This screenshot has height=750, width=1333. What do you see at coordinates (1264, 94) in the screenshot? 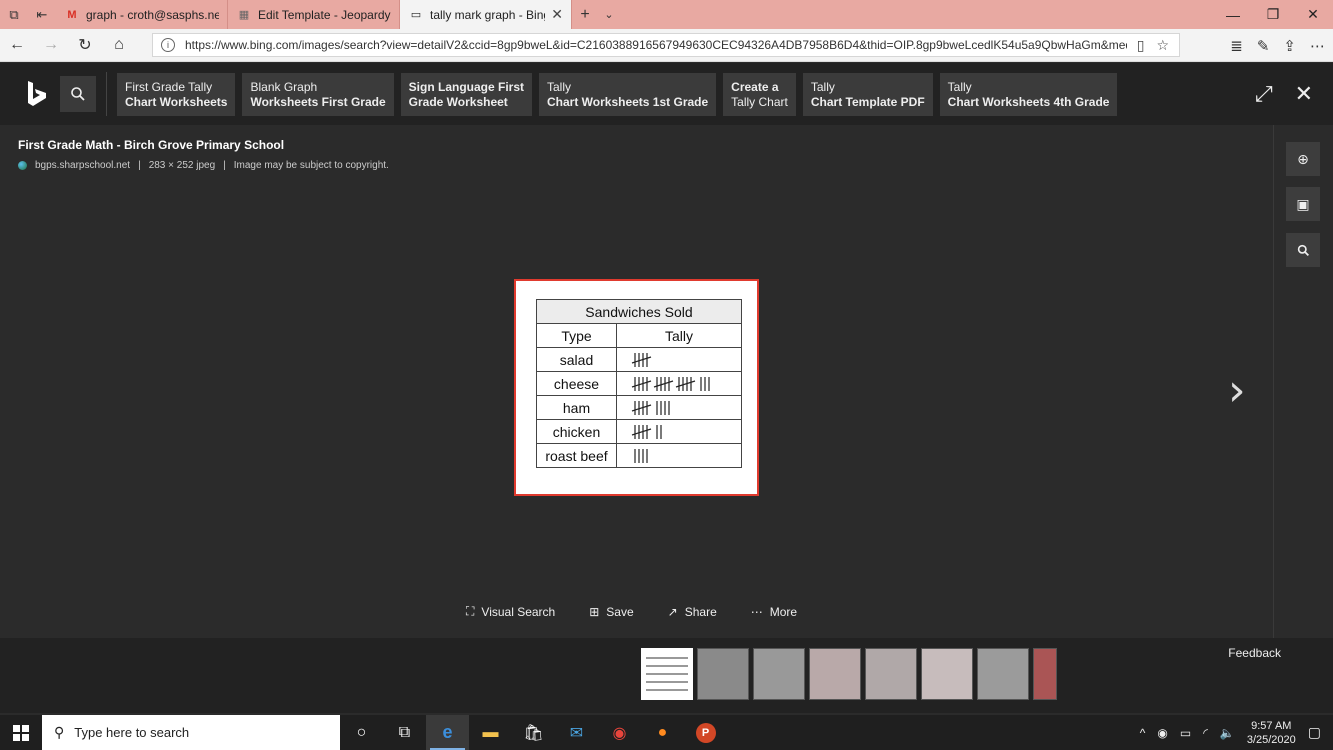
I see `expand-icon: ⤢` at bounding box center [1264, 94].